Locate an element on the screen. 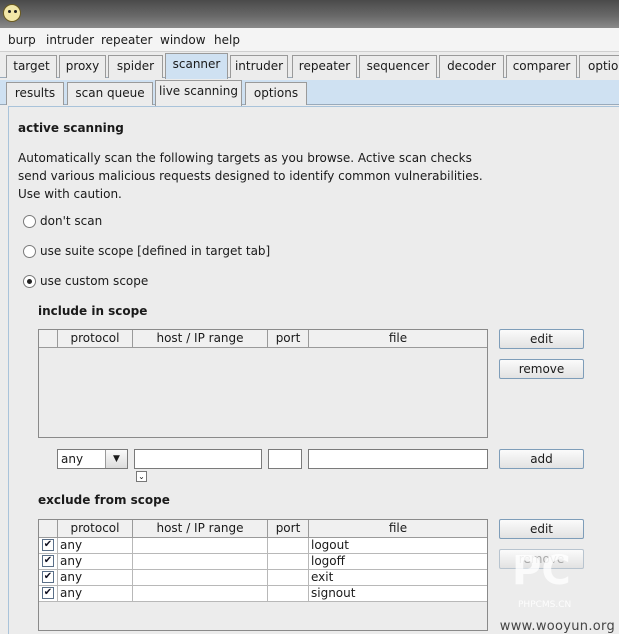 The height and width of the screenshot is (634, 619). tab-sequencer: sequencer is located at coordinates (398, 66).